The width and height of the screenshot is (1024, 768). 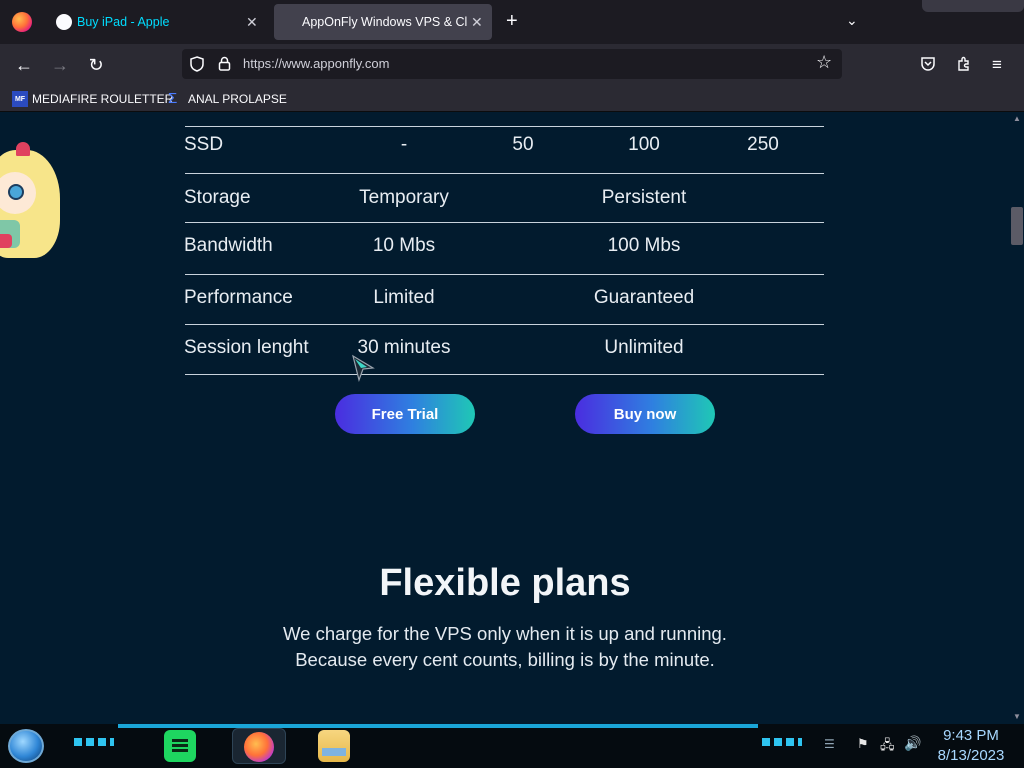 I want to click on back-button: ←, so click(x=24, y=65).